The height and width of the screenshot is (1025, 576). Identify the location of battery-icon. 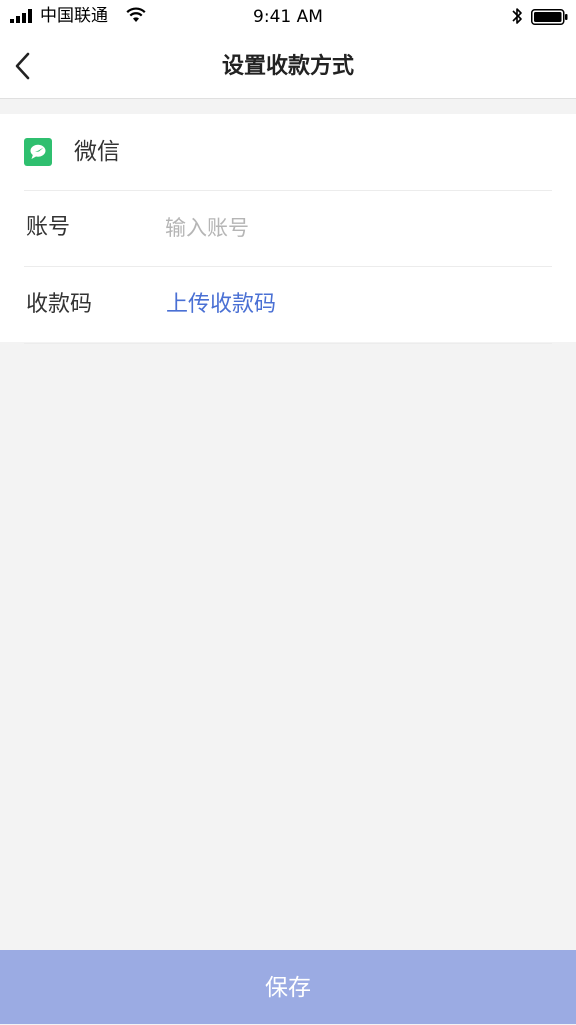
(549, 17).